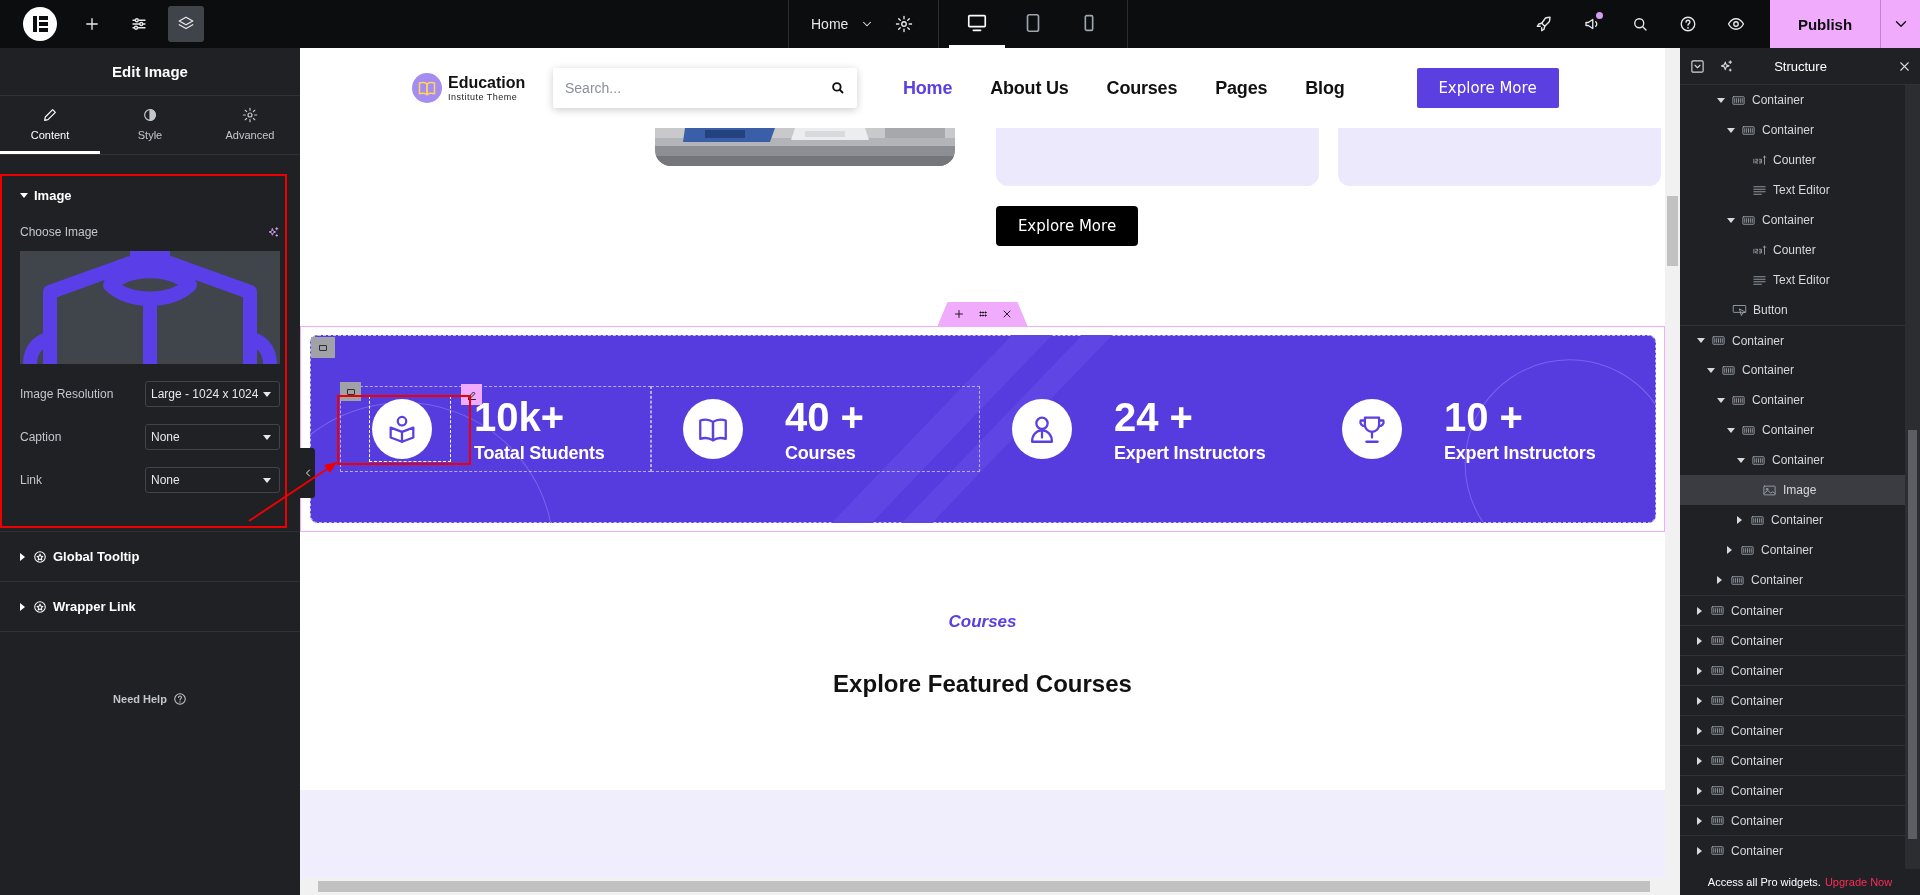  Describe the element at coordinates (483, 97) in the screenshot. I see `site-tagline: Institute Theme` at that location.